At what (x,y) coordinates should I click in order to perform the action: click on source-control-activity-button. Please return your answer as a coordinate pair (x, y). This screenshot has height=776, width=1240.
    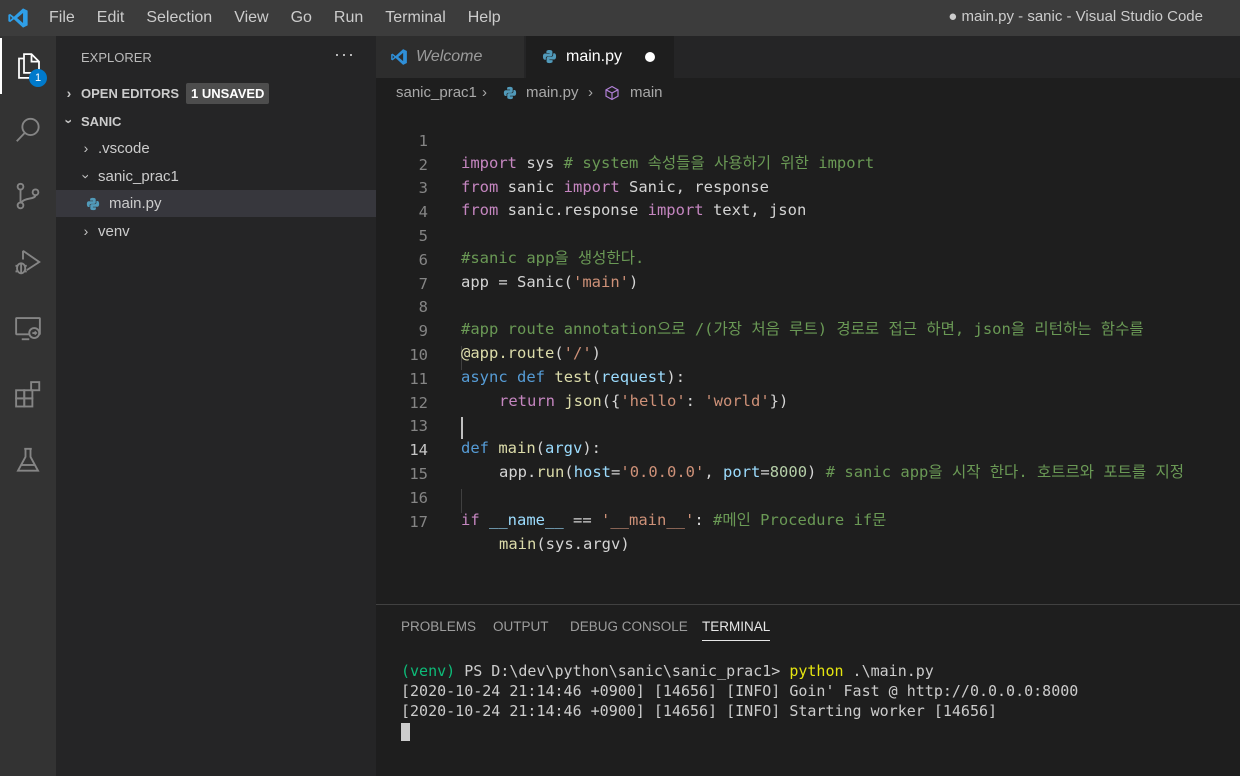
    Looking at the image, I should click on (28, 196).